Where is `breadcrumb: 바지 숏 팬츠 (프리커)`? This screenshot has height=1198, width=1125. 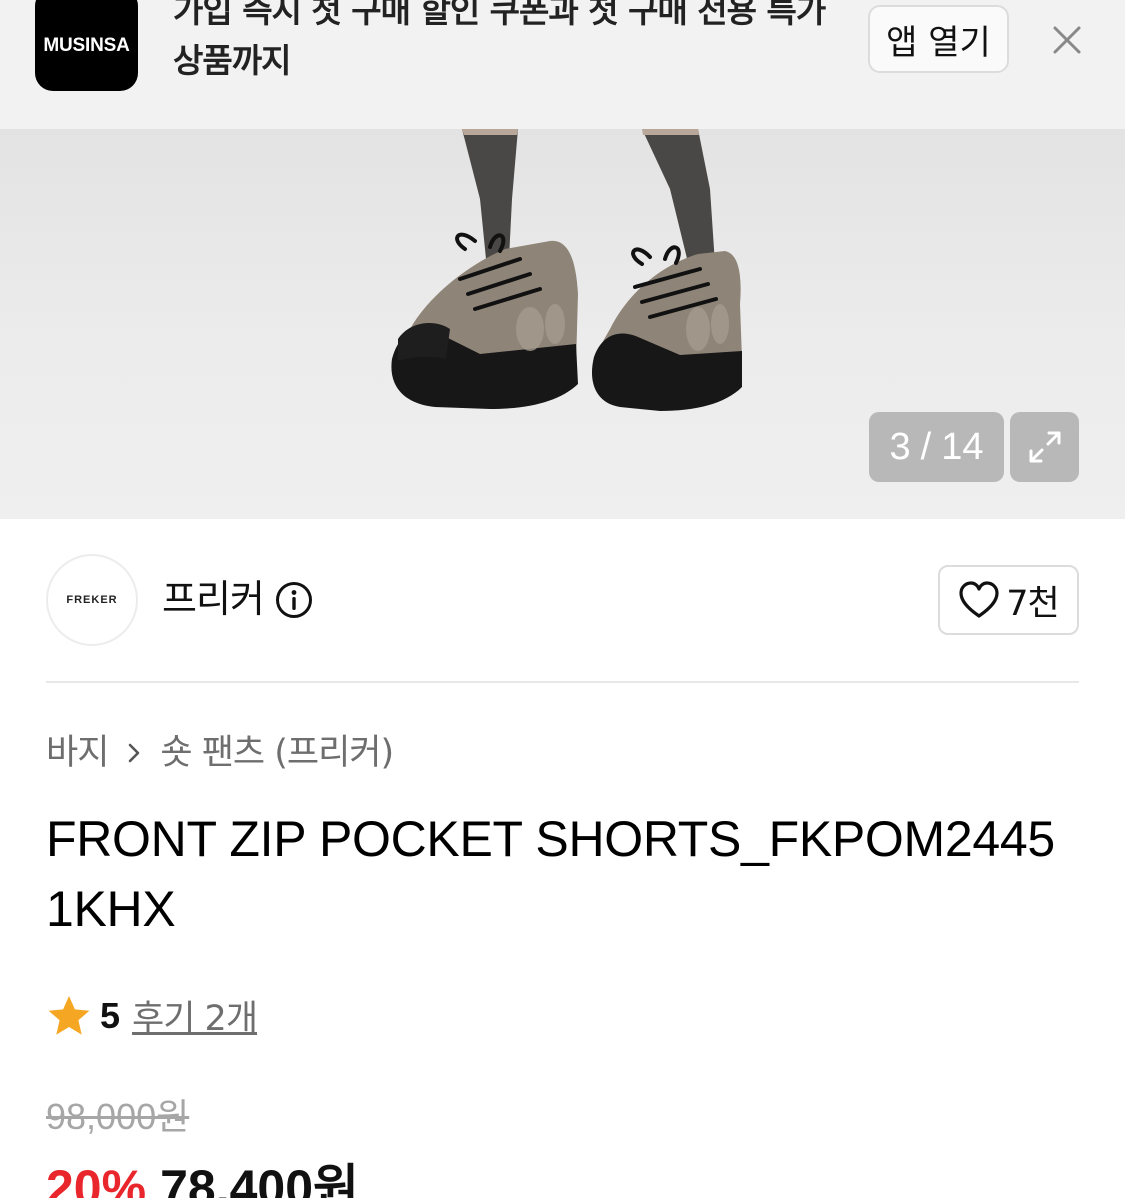 breadcrumb: 바지 숏 팬츠 (프리커) is located at coordinates (220, 753).